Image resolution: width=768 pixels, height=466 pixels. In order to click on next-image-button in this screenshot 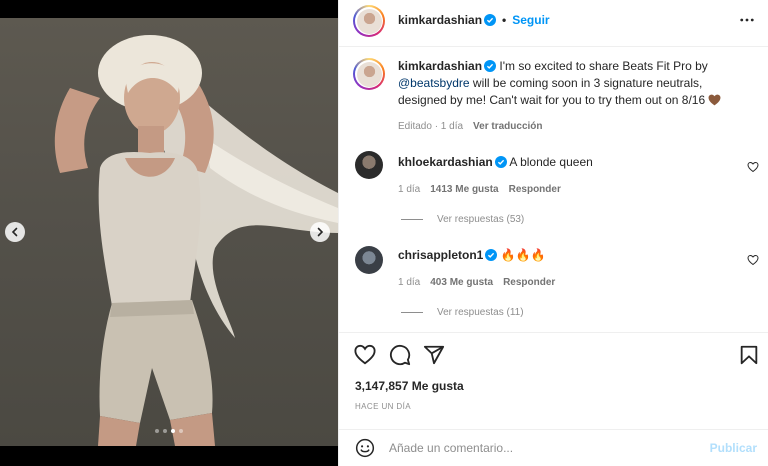, I will do `click(320, 232)`.